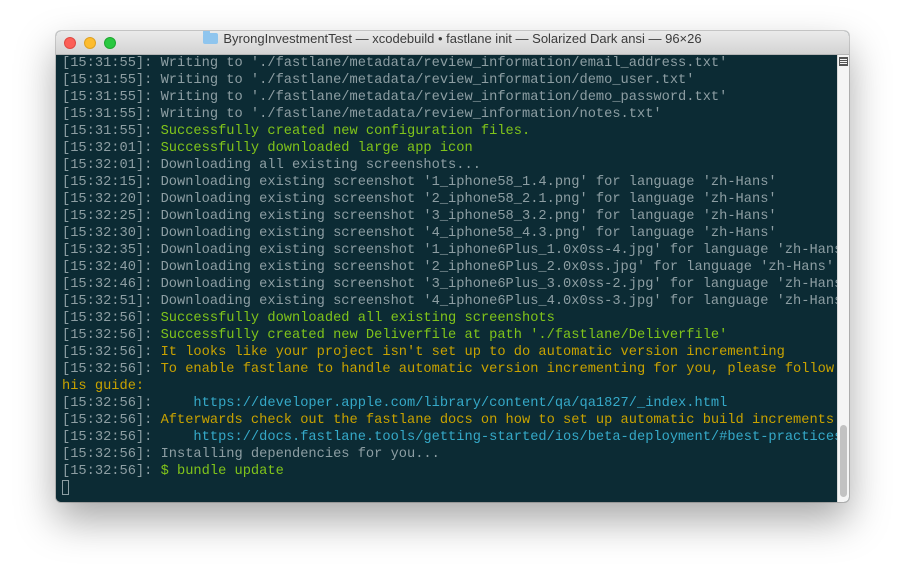  What do you see at coordinates (65, 487) in the screenshot?
I see `text-cursor` at bounding box center [65, 487].